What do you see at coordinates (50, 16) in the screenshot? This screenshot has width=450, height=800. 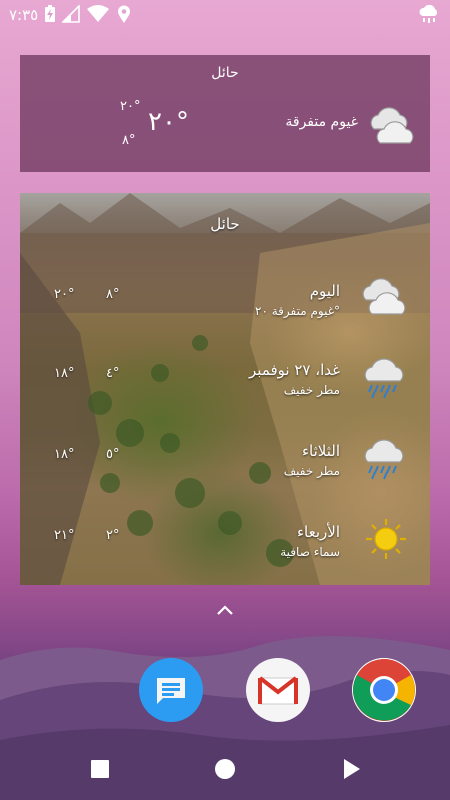 I see `battery-charging-icon` at bounding box center [50, 16].